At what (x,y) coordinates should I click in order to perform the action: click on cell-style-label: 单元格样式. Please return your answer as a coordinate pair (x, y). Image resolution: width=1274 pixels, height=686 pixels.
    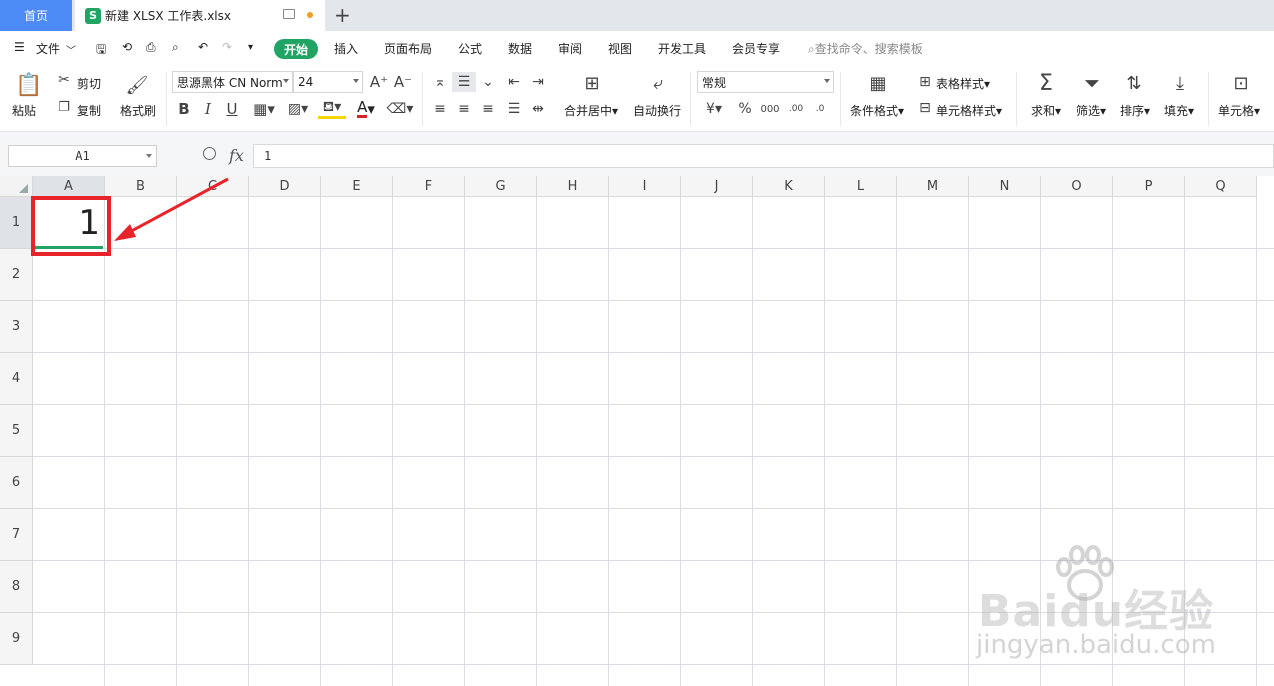
    Looking at the image, I should click on (966, 111).